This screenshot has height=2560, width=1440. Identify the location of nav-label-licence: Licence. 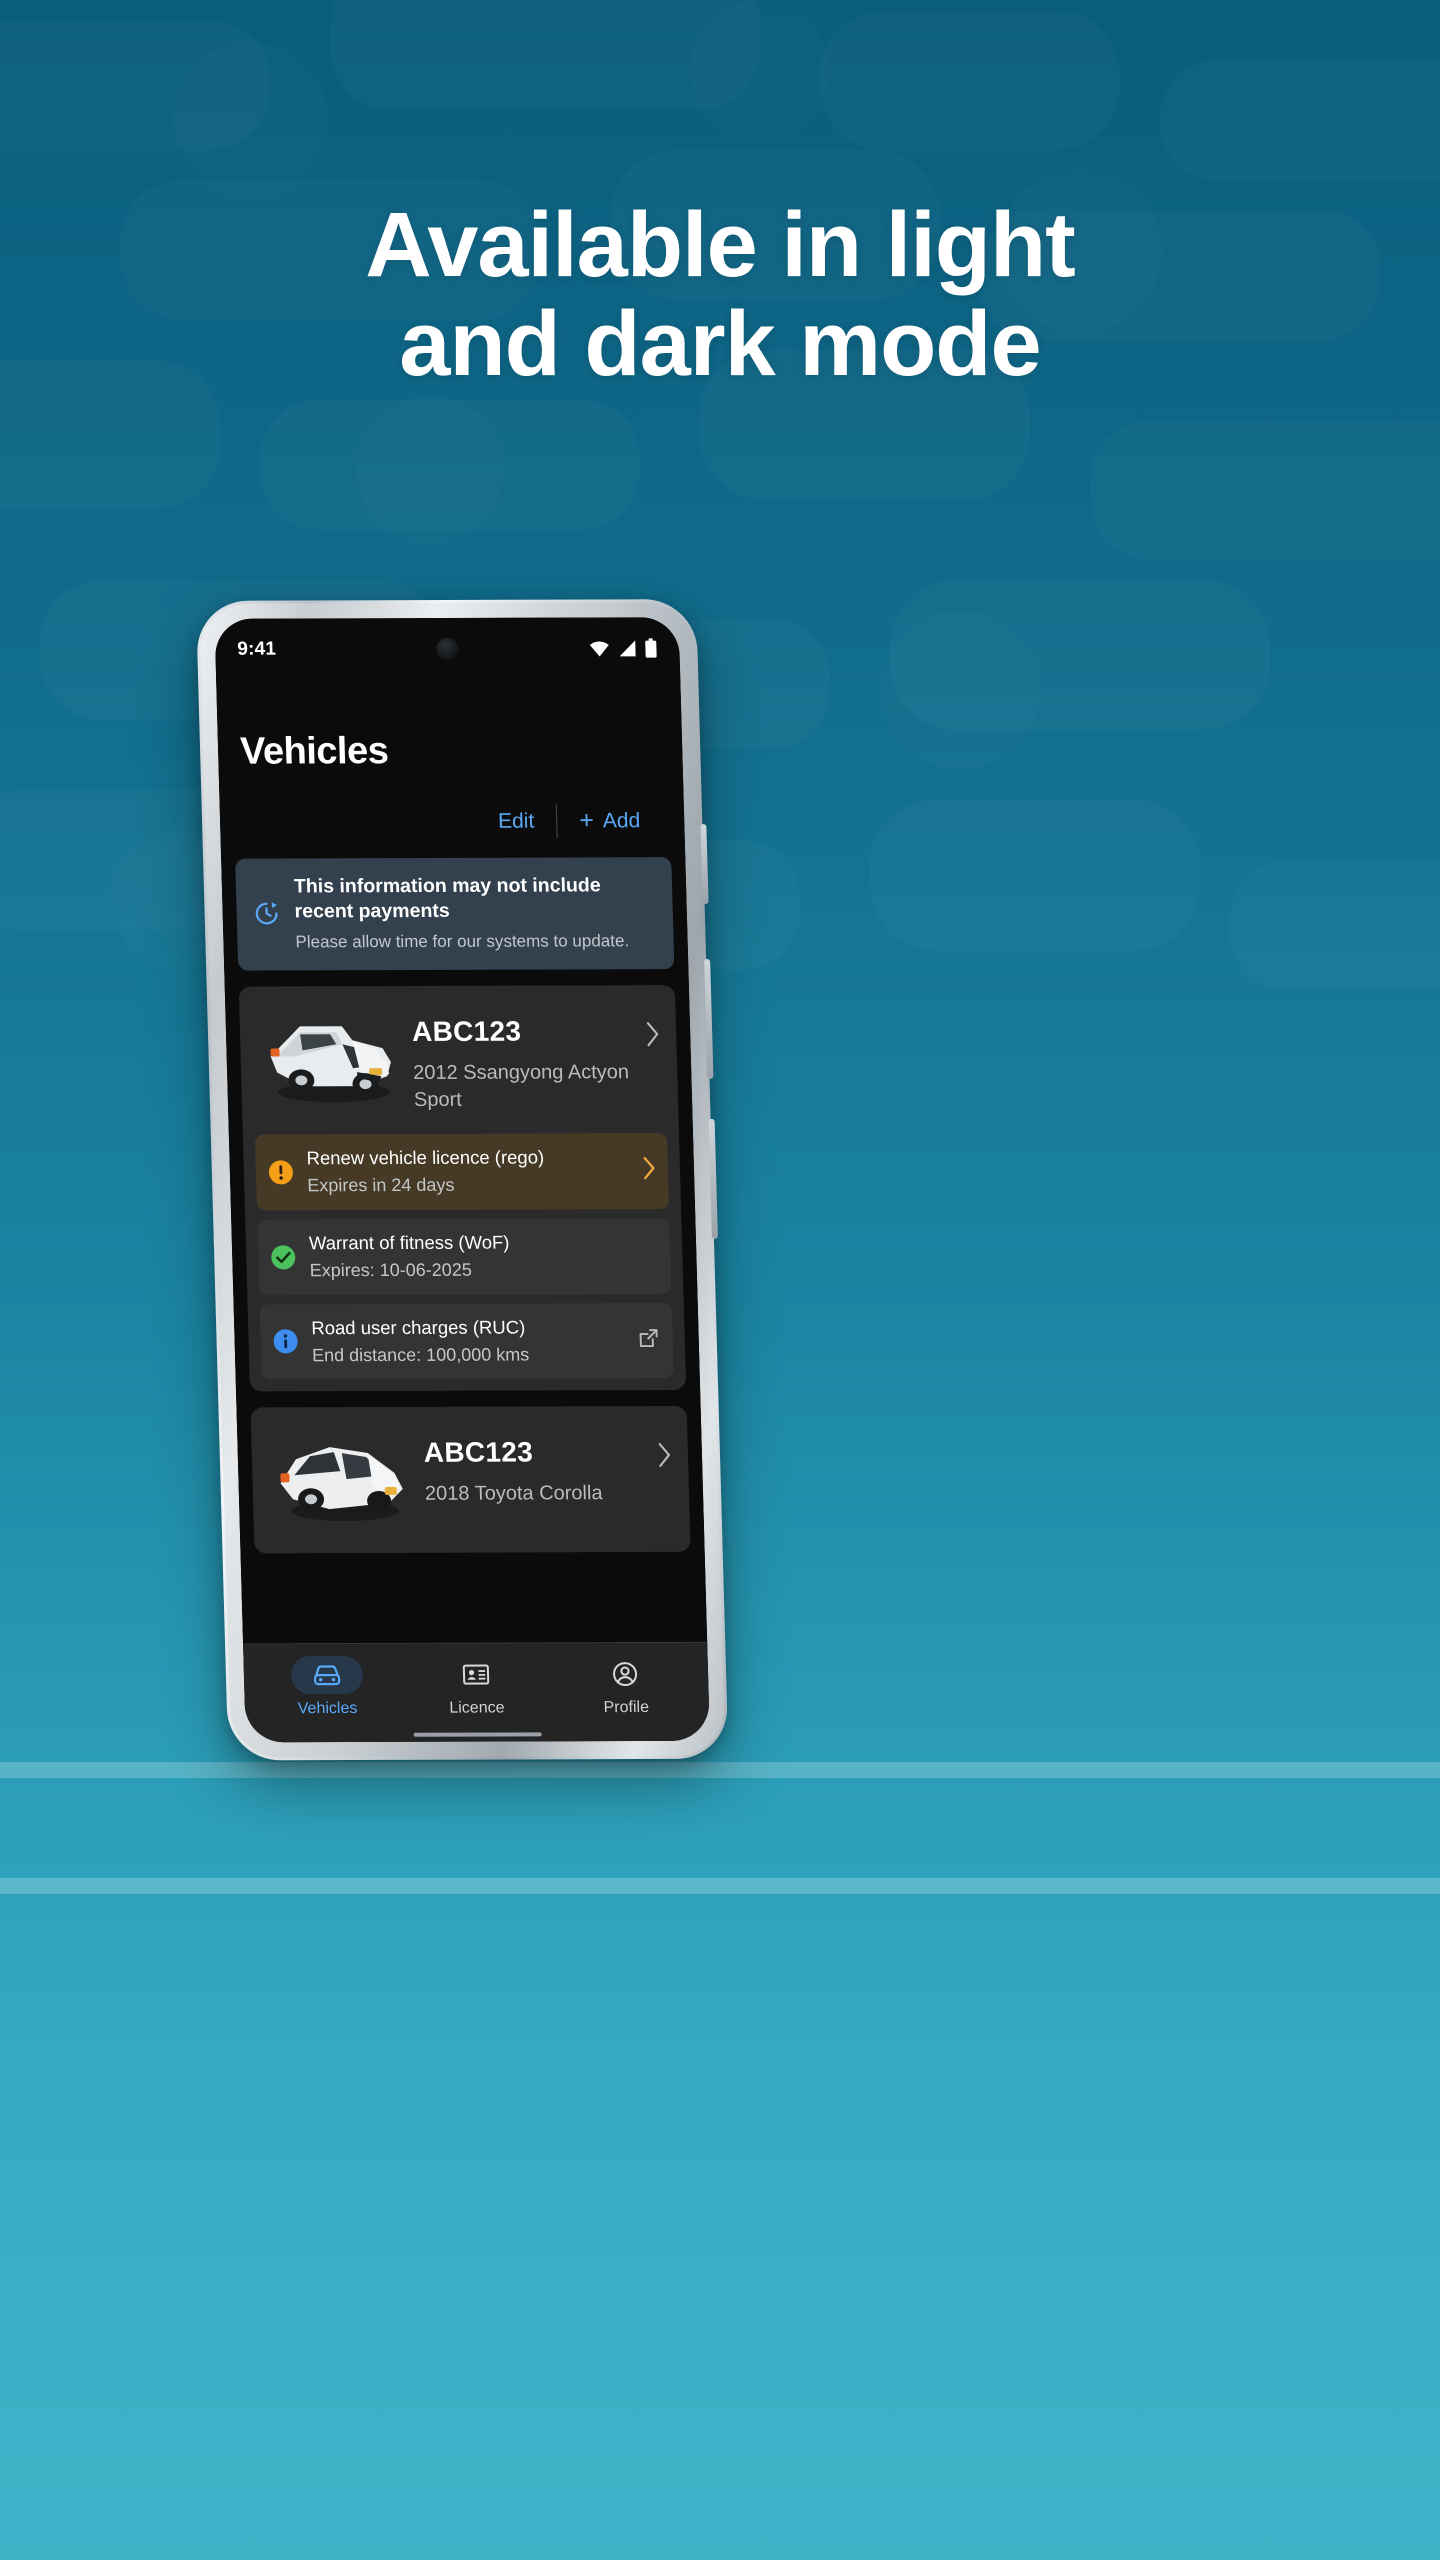
(477, 1708).